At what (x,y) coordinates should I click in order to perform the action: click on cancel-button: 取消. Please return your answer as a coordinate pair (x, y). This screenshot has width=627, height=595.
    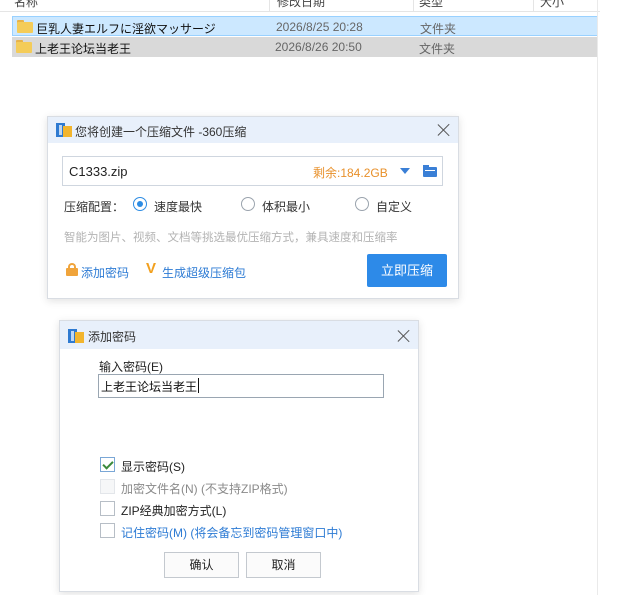
    Looking at the image, I should click on (283, 565).